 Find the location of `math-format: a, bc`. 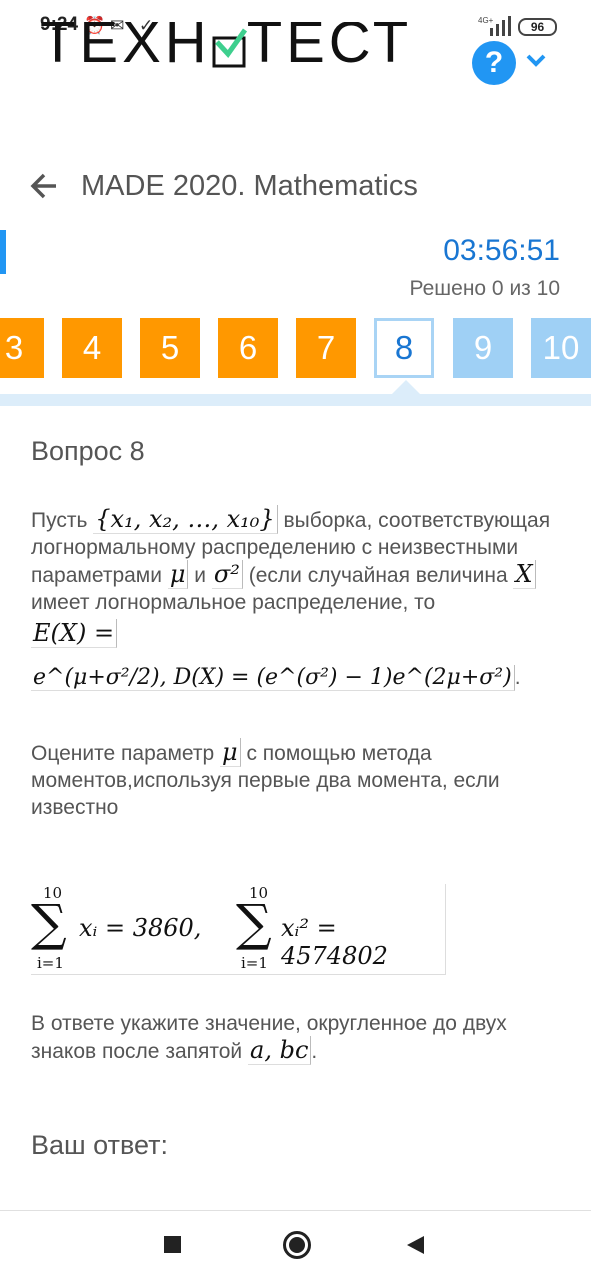

math-format: a, bc is located at coordinates (280, 1050).